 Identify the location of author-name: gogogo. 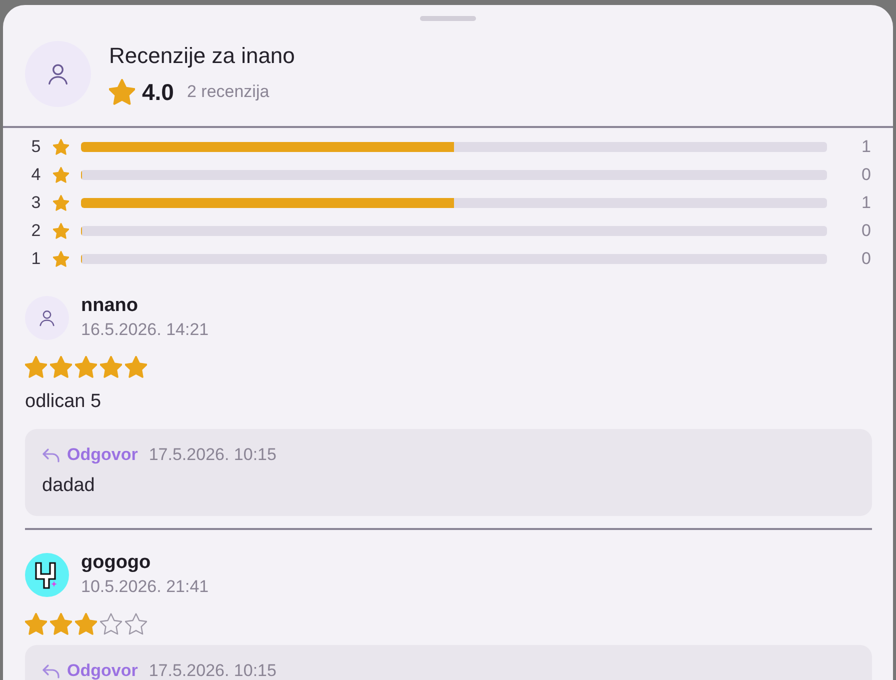
(116, 563).